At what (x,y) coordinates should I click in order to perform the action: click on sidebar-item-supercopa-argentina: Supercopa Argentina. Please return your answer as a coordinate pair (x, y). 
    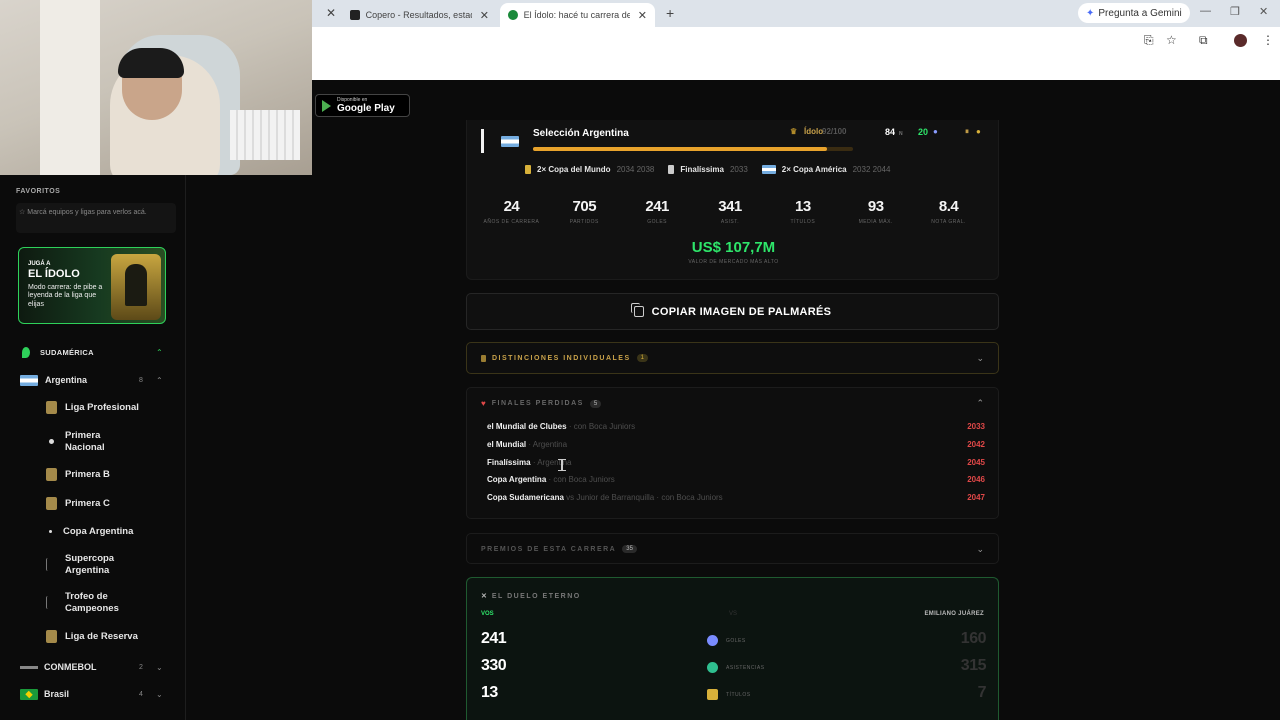
    Looking at the image, I should click on (111, 565).